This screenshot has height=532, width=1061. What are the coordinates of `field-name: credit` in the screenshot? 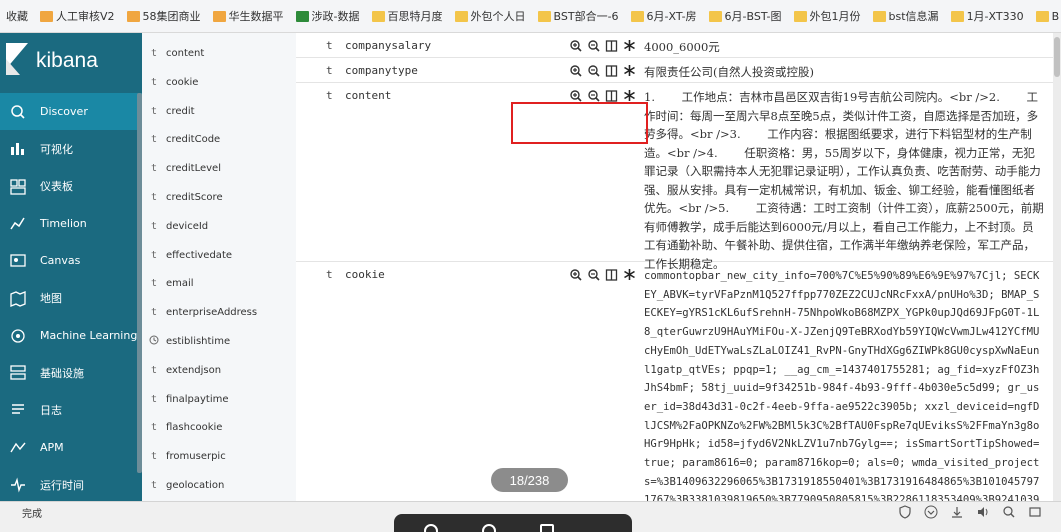 It's located at (180, 111).